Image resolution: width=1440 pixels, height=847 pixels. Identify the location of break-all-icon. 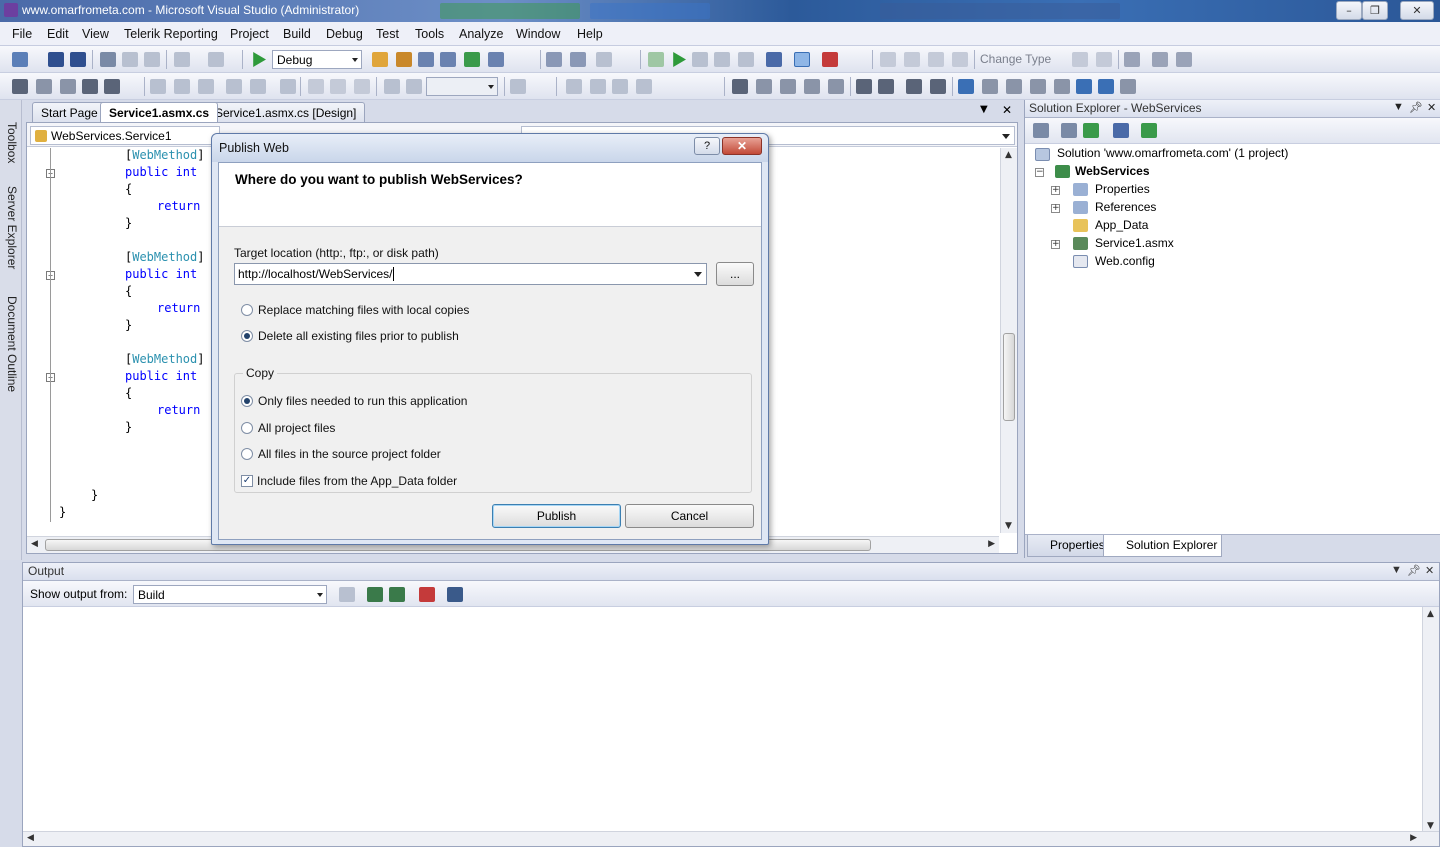
(700, 59).